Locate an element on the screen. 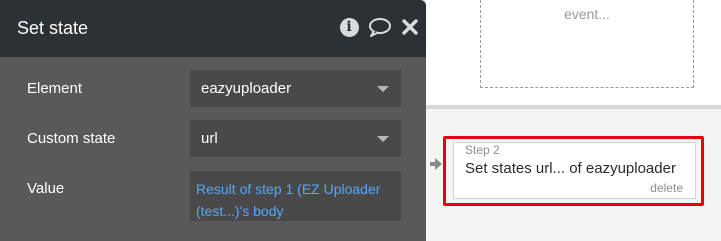 Image resolution: width=721 pixels, height=241 pixels. element-label: Element is located at coordinates (55, 88).